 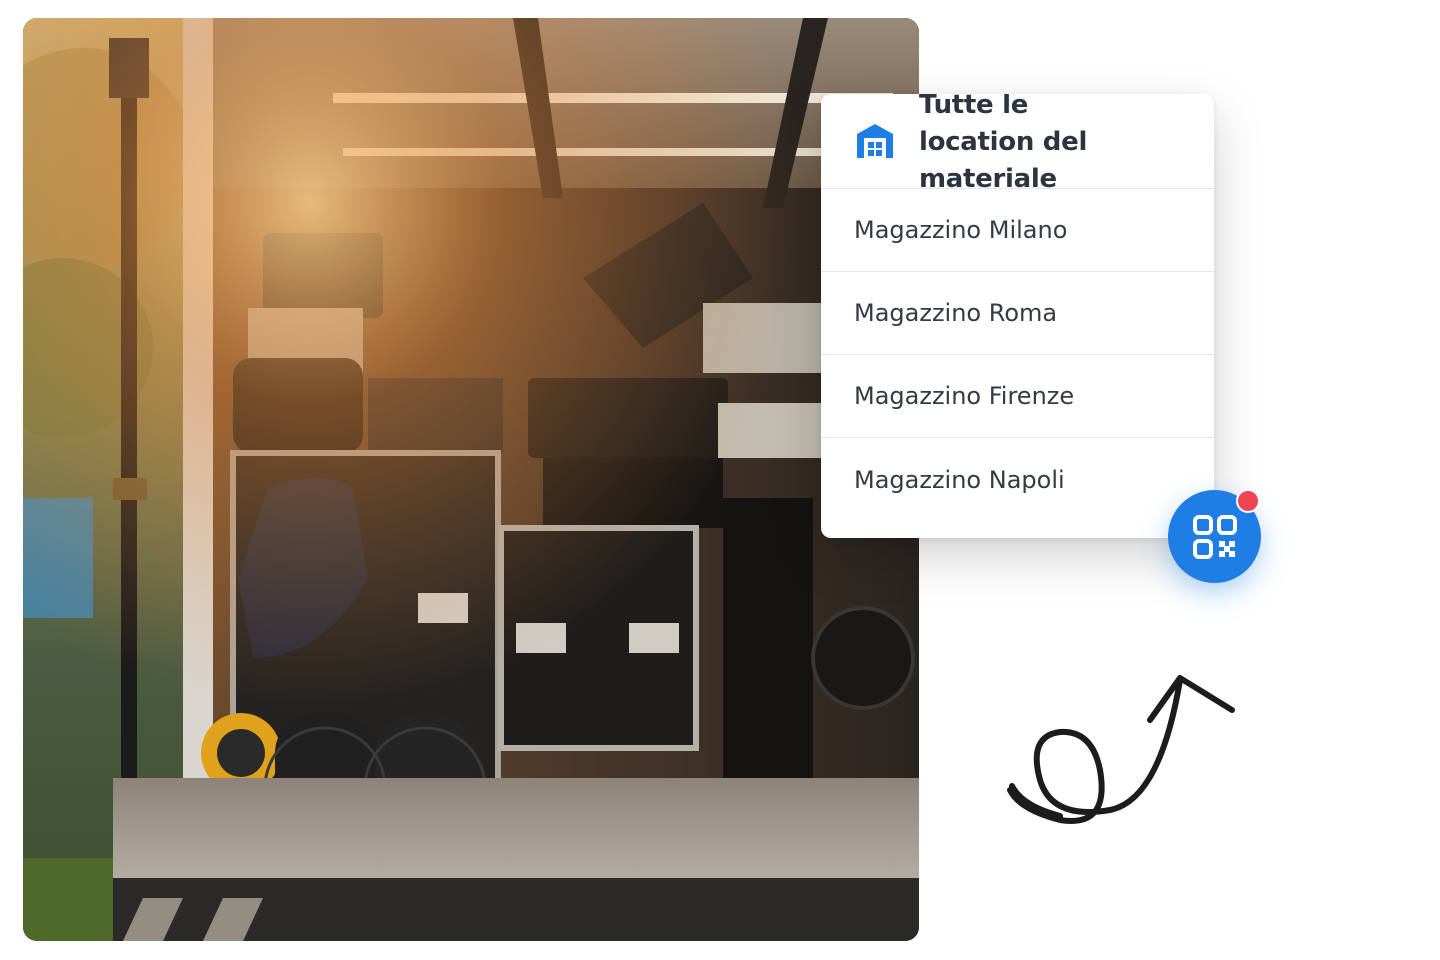 I want to click on qr-code-icon, so click(x=1214, y=536).